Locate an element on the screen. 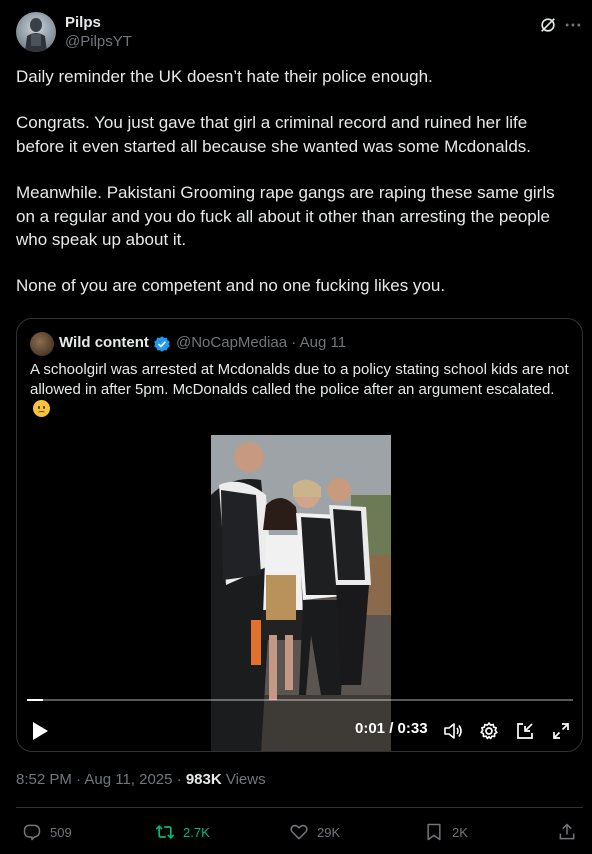 This screenshot has height=854, width=592. play-icon is located at coordinates (40, 731).